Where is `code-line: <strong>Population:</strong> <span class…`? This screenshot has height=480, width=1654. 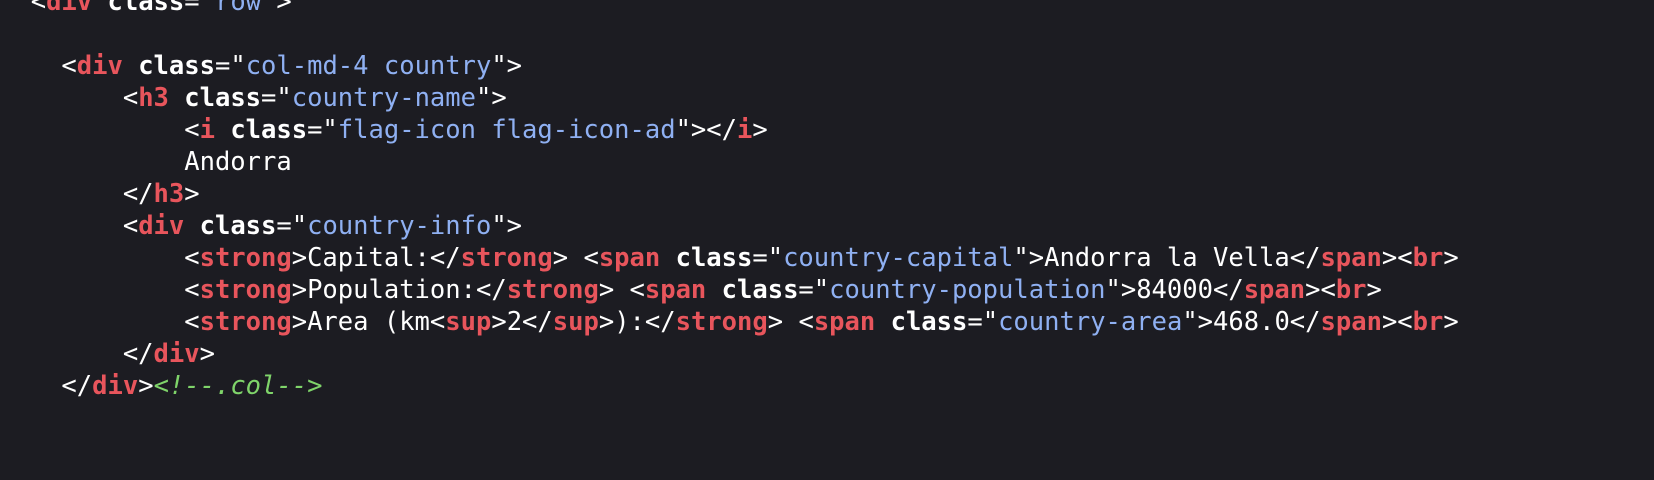
code-line: <strong>Population:</strong> <span class… is located at coordinates (827, 290).